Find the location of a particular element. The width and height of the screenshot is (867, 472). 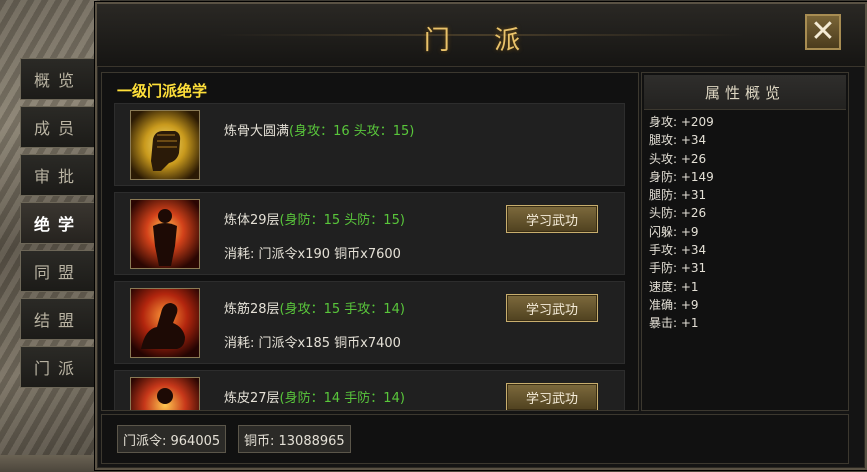

skill-cost: 消耗: 门派令x185 铜币x7400 is located at coordinates (312, 343).